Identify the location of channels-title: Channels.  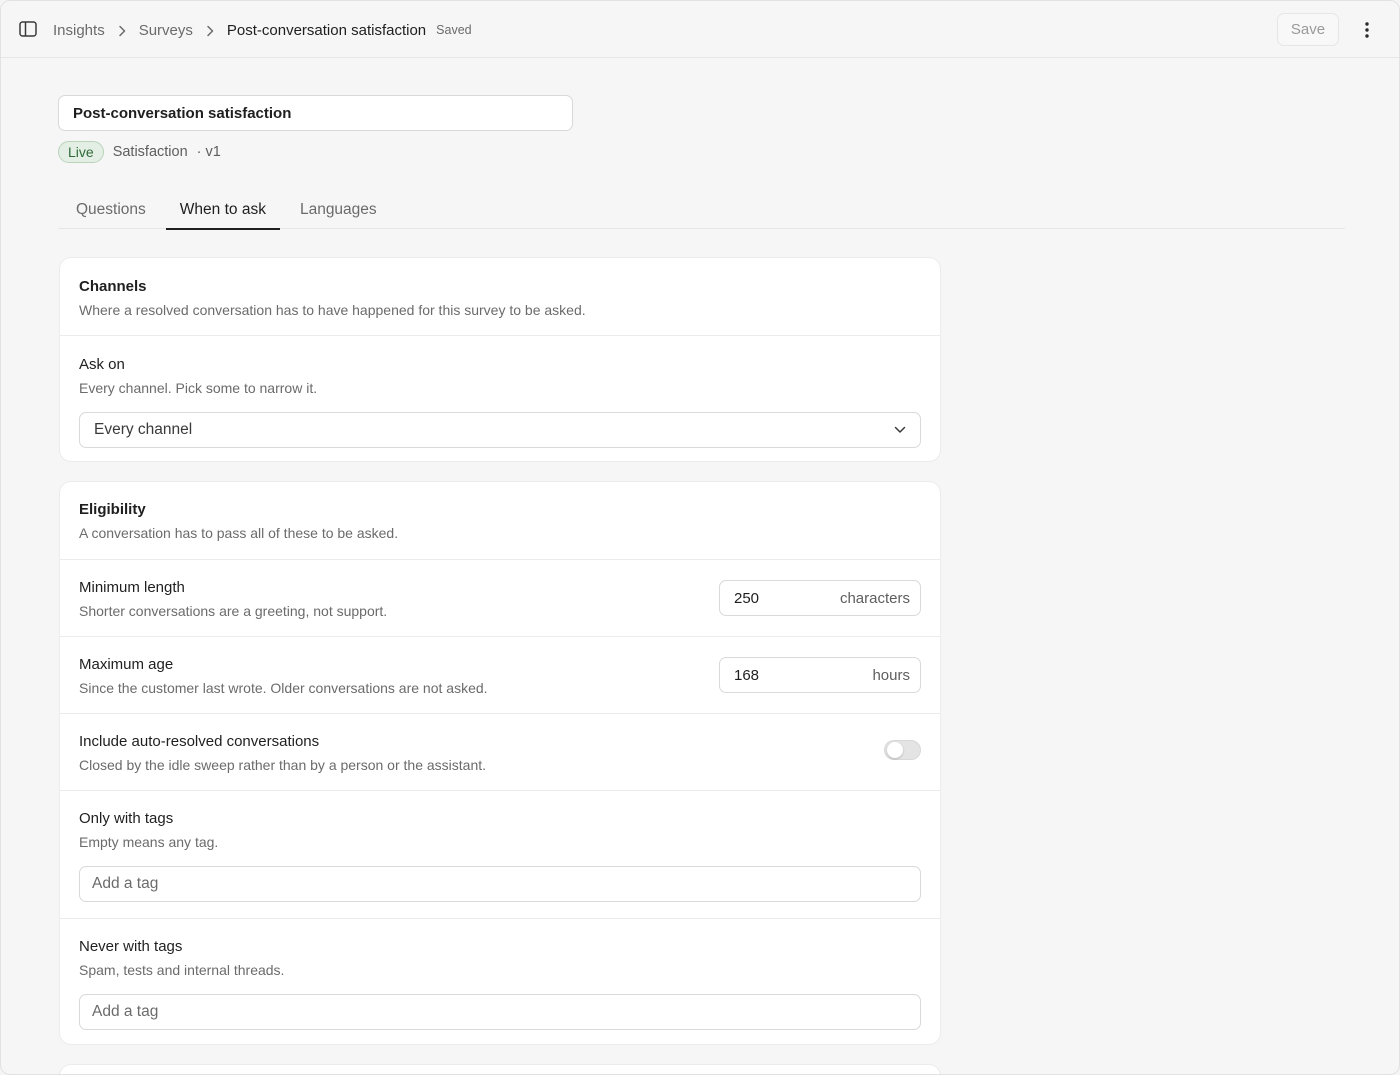
(113, 286).